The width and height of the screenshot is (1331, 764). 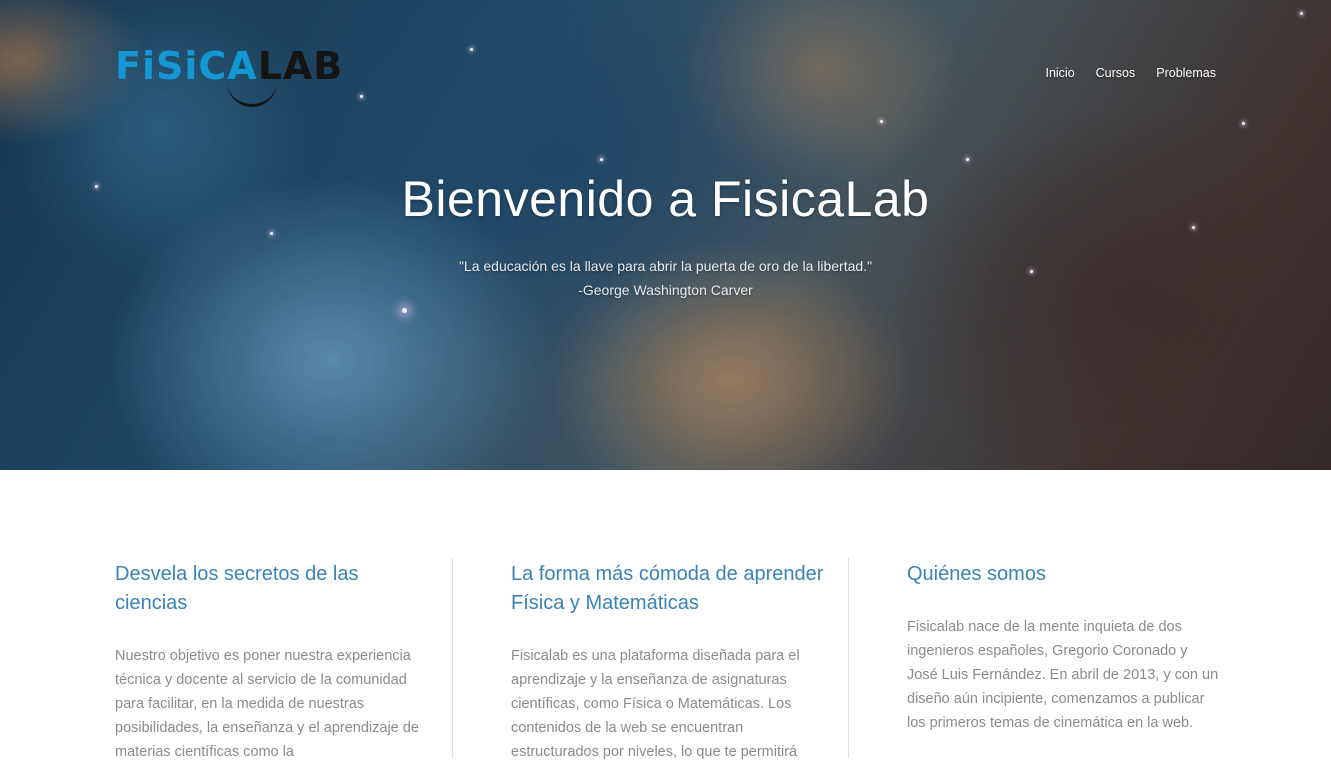 I want to click on fisicalab-logo: FiSiCALAB, so click(x=228, y=75).